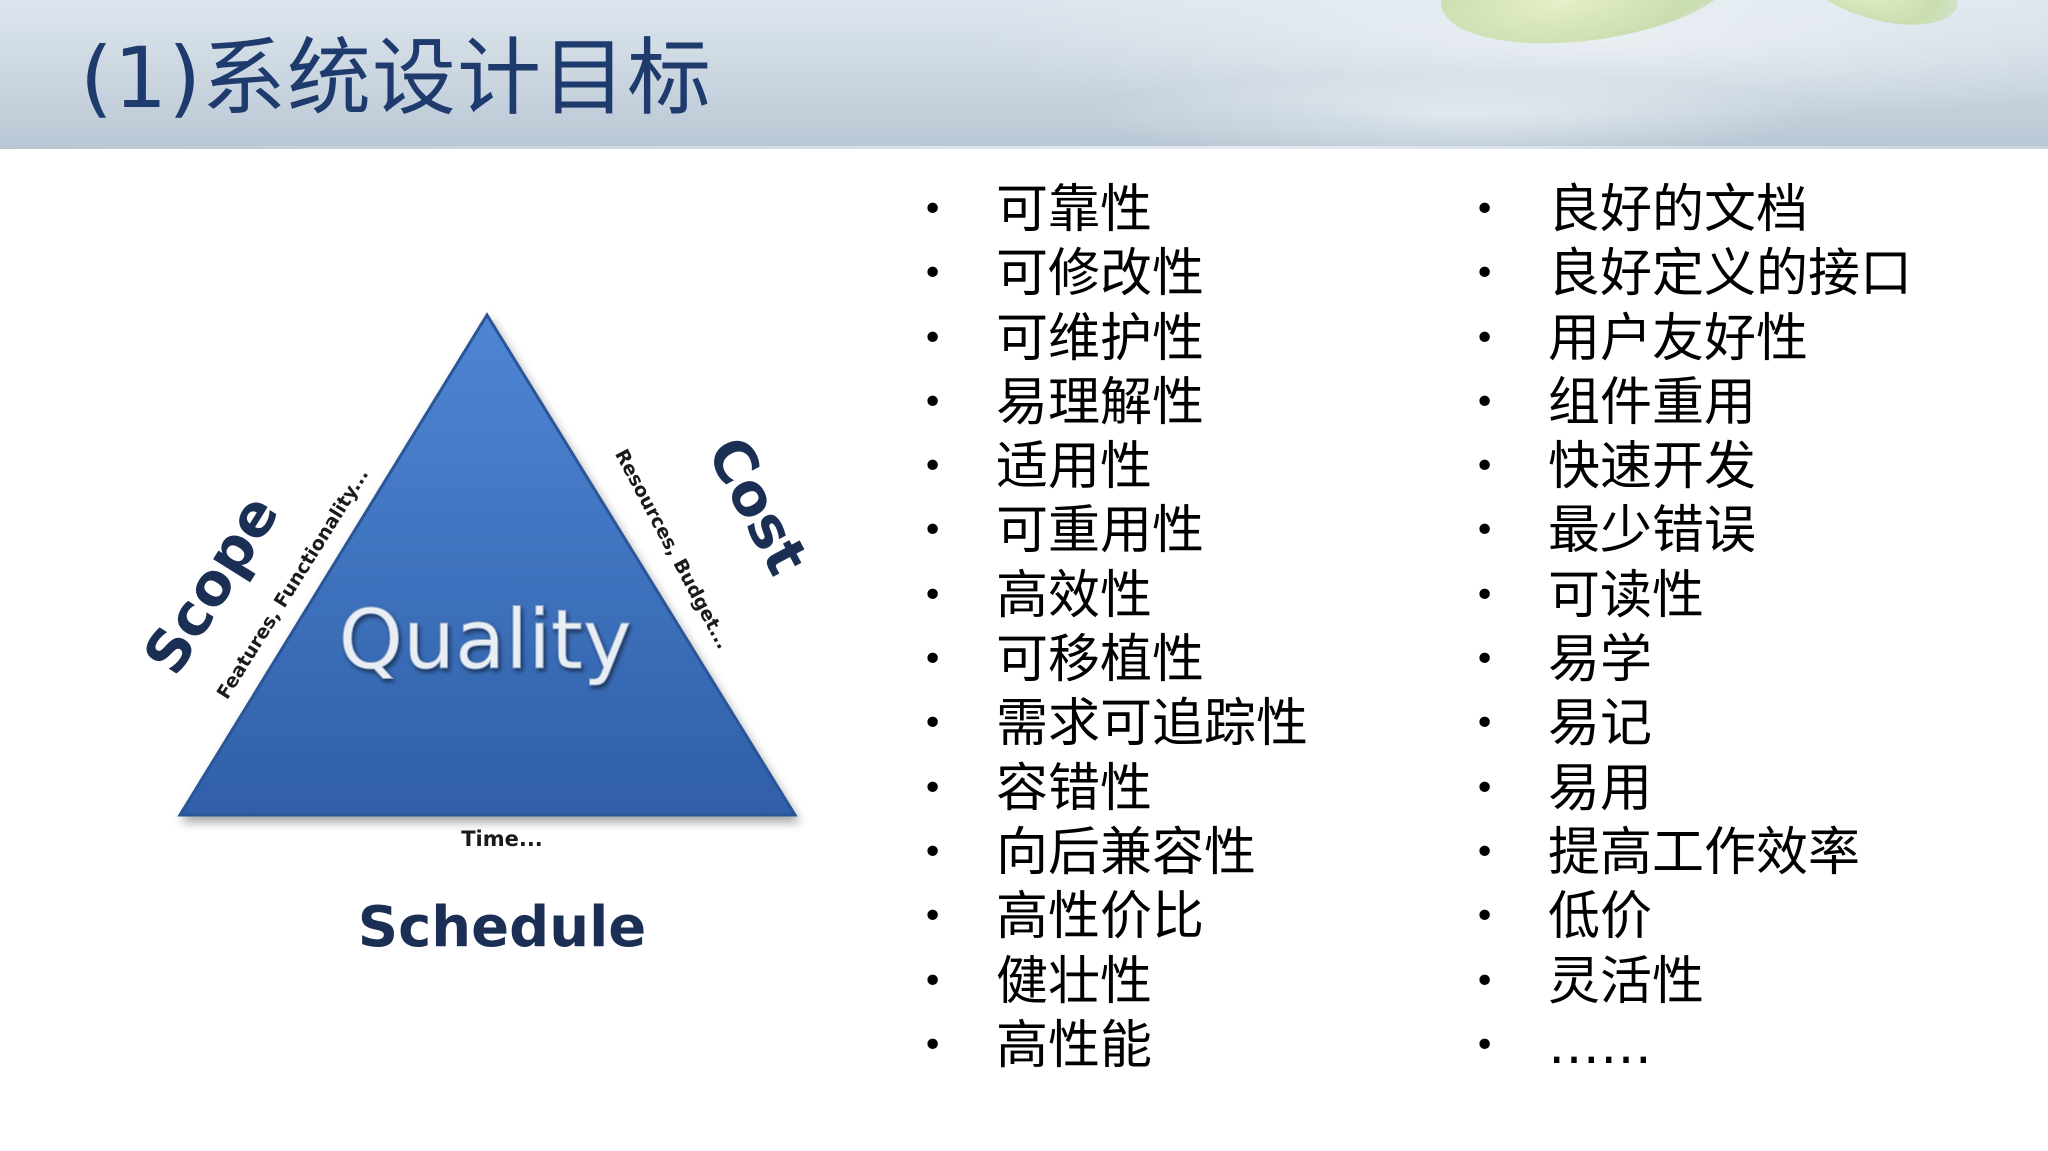  I want to click on slide-title: (1)系统设计目标, so click(396, 78).